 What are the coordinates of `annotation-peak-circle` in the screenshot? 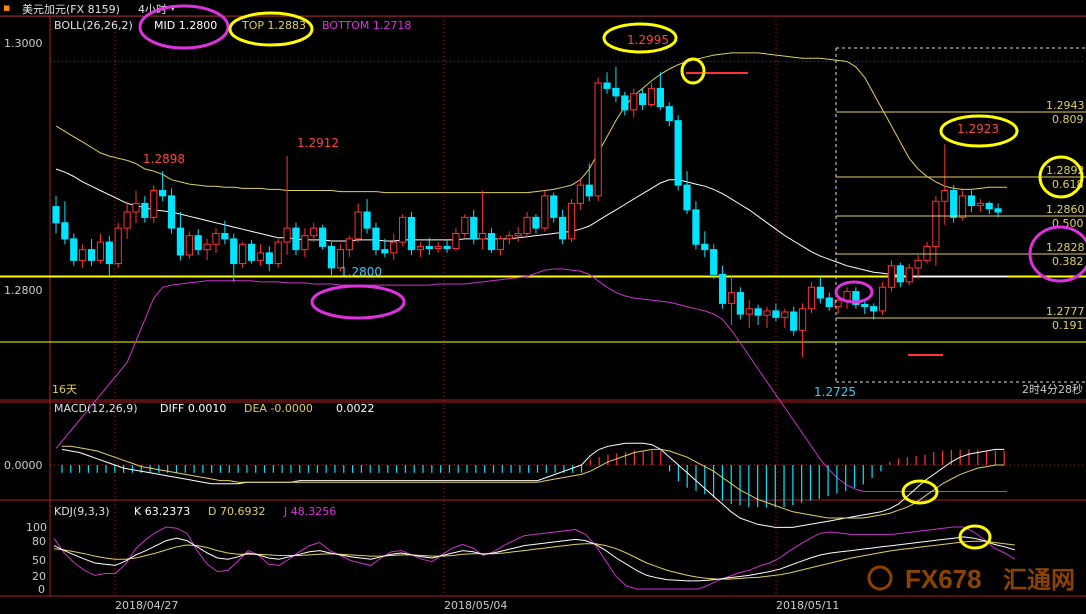 It's located at (693, 71).